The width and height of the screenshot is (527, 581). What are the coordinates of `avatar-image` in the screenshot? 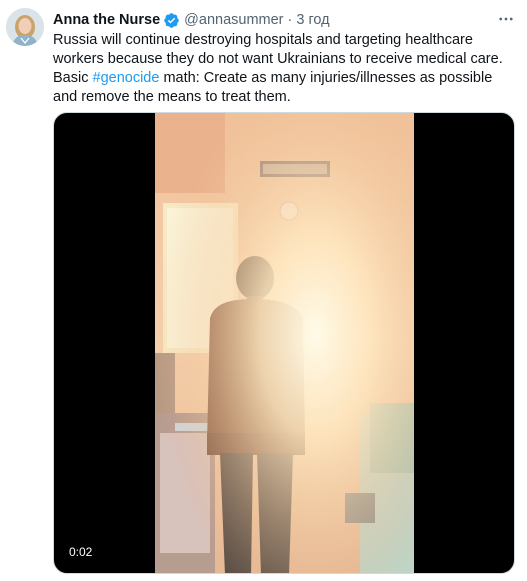 It's located at (25, 27).